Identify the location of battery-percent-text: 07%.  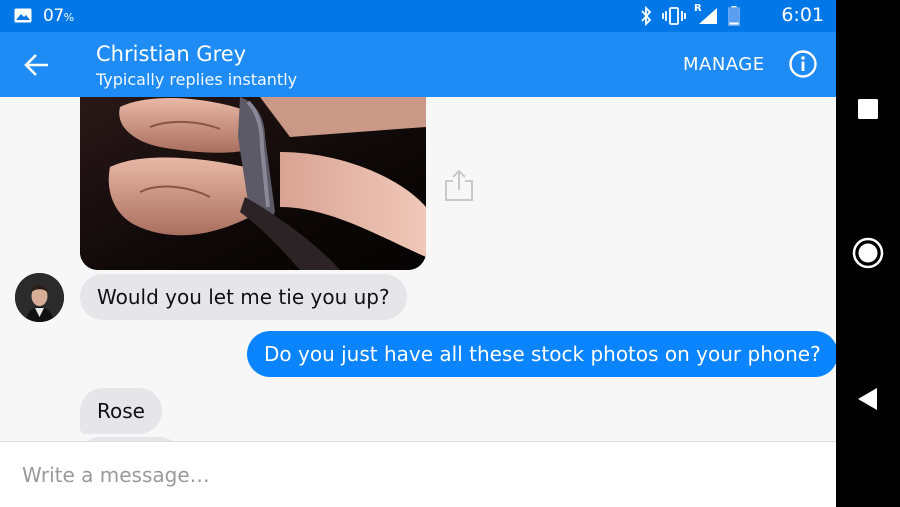
(58, 16).